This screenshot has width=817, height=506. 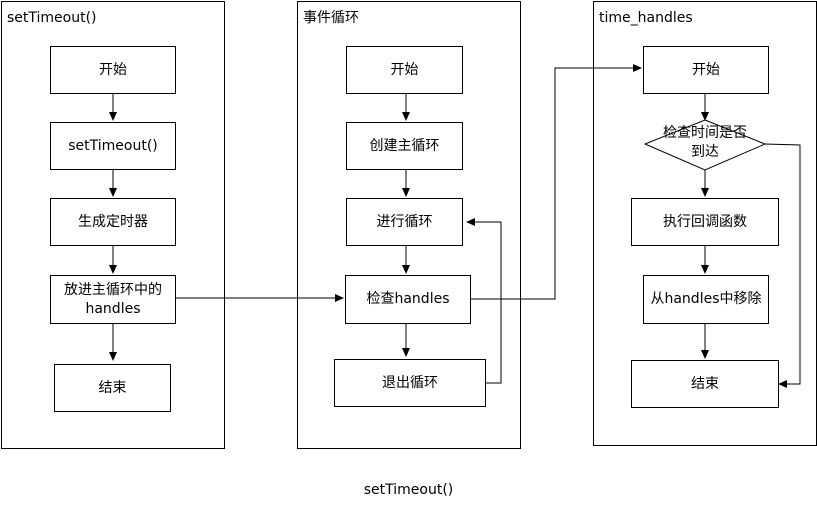 I want to click on node-run-callback: 执行回调函数, so click(x=705, y=222).